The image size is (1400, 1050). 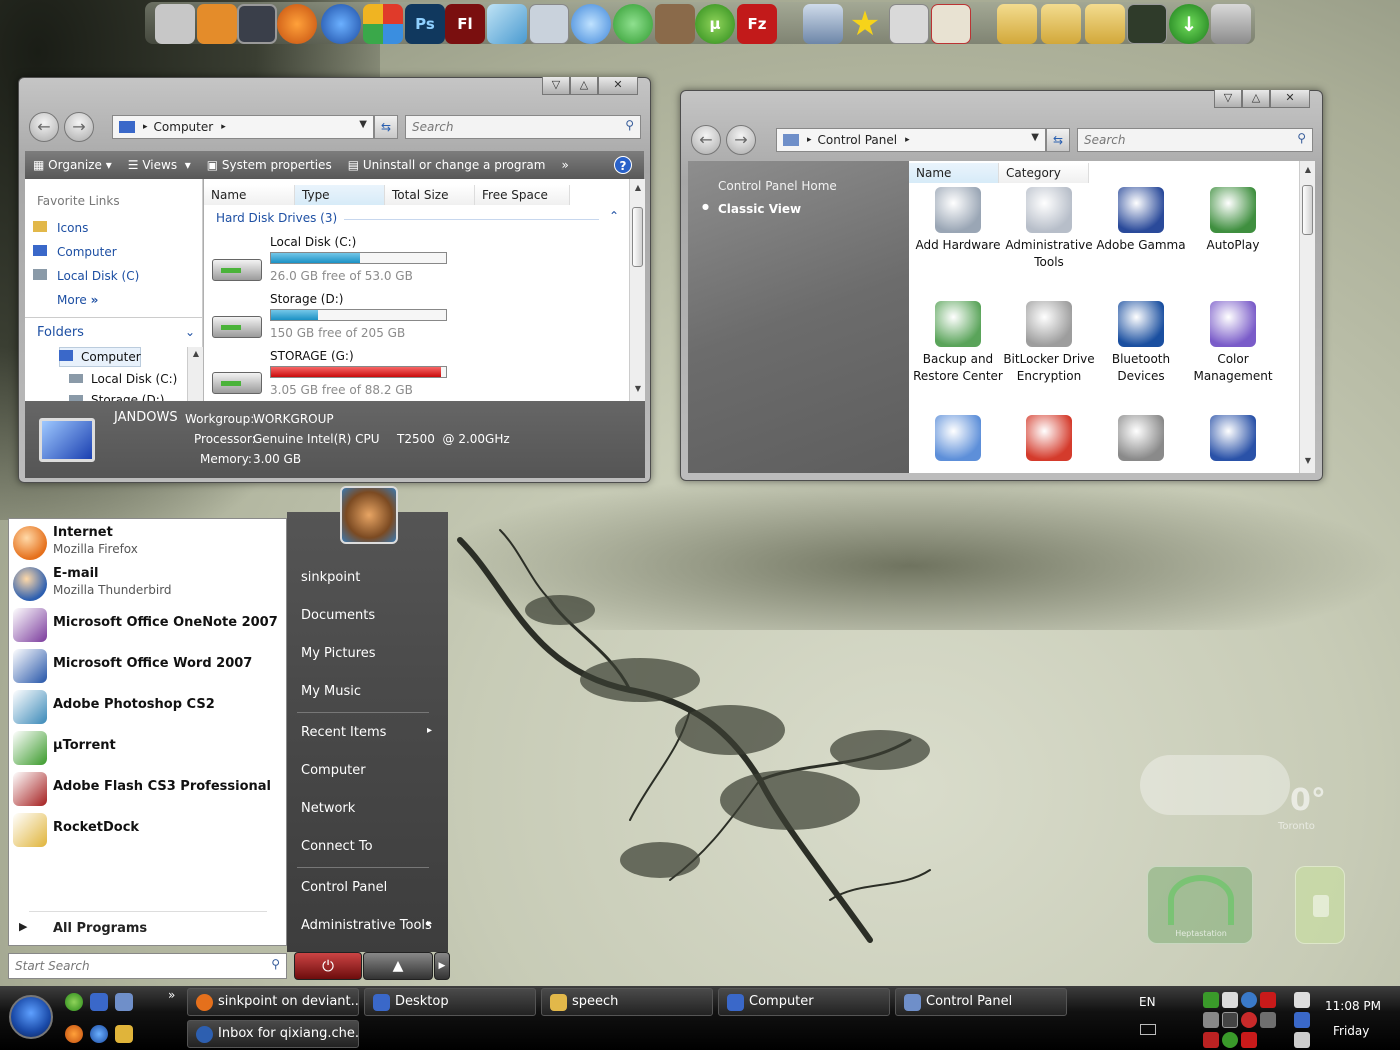 What do you see at coordinates (383, 24) in the screenshot?
I see `office-icon` at bounding box center [383, 24].